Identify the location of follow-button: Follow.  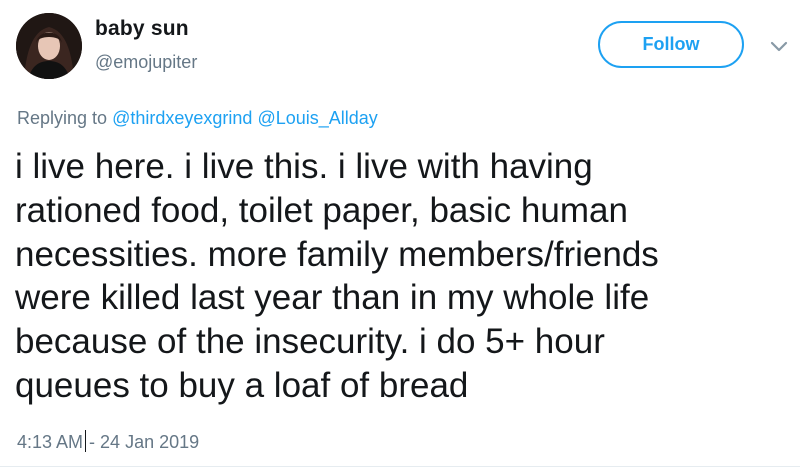
(671, 44).